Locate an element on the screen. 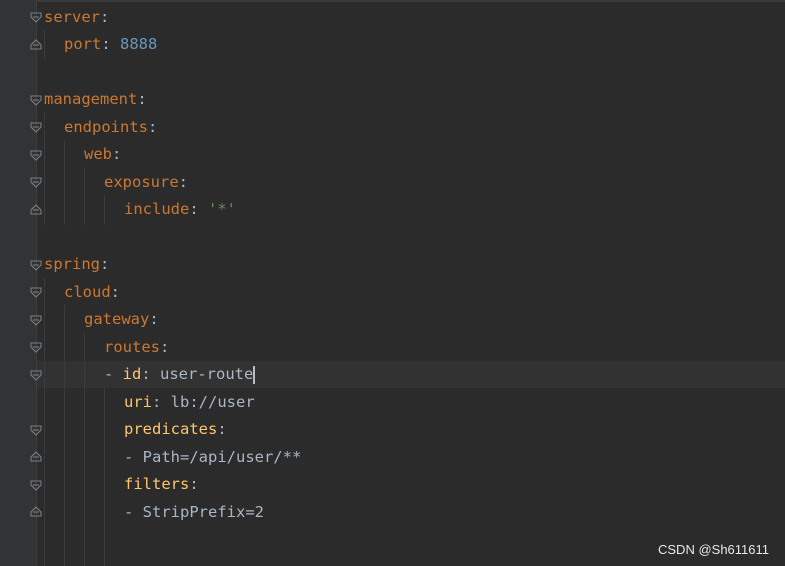 The height and width of the screenshot is (566, 785). code-line-id: - id: user-route is located at coordinates (180, 374).